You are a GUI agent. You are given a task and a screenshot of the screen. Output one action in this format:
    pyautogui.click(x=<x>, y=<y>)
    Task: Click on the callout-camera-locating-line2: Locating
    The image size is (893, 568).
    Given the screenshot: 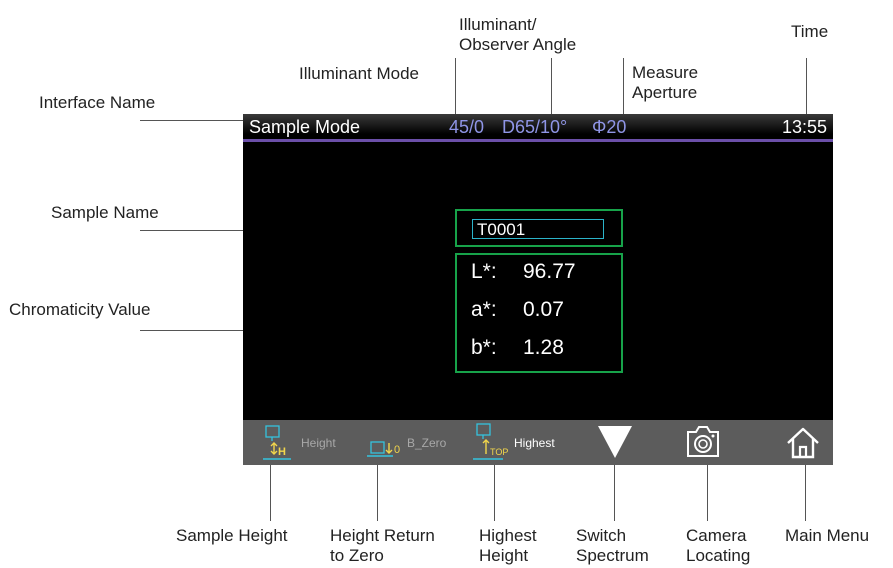 What is the action you would take?
    pyautogui.click(x=718, y=555)
    